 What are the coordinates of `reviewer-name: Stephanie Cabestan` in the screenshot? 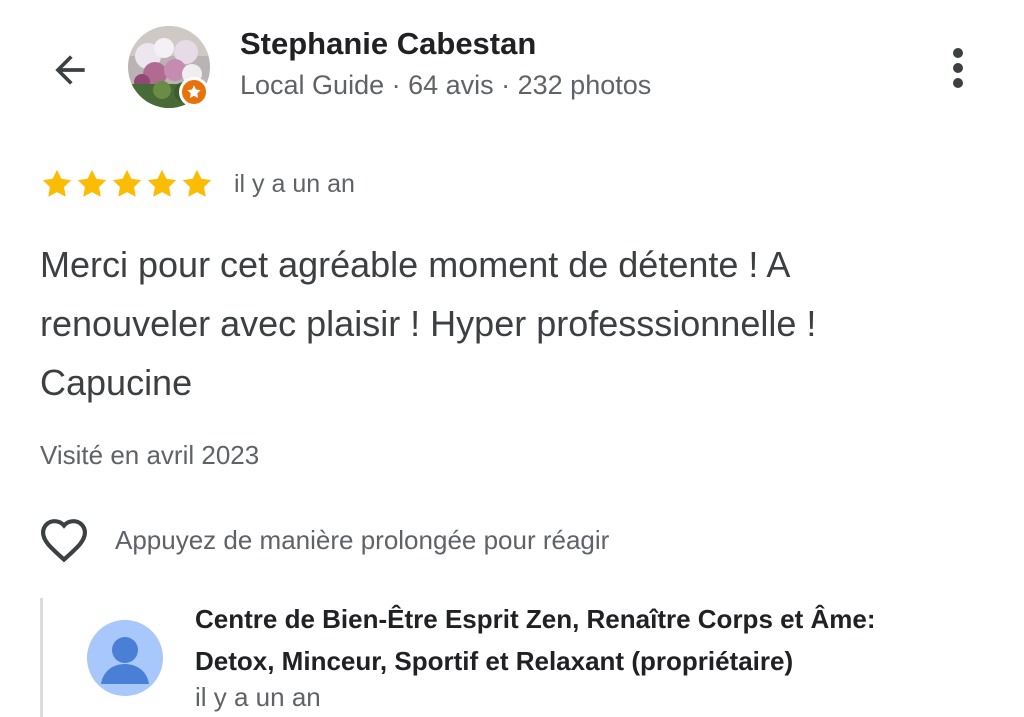 It's located at (388, 44).